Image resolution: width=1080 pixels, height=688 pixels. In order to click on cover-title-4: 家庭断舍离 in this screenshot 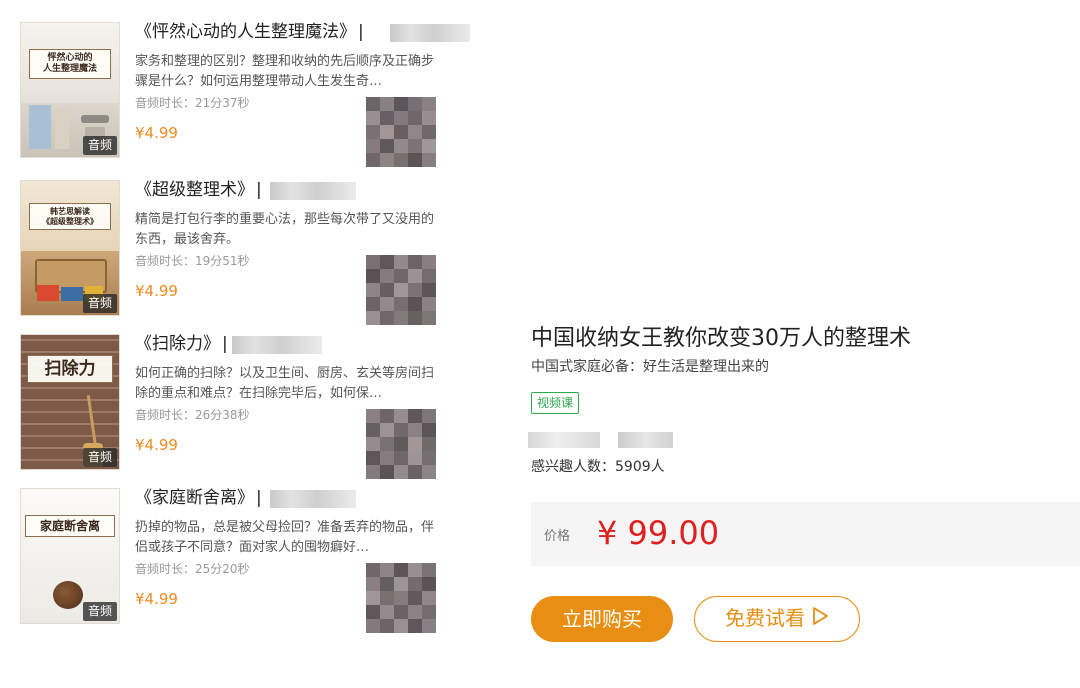, I will do `click(70, 526)`.